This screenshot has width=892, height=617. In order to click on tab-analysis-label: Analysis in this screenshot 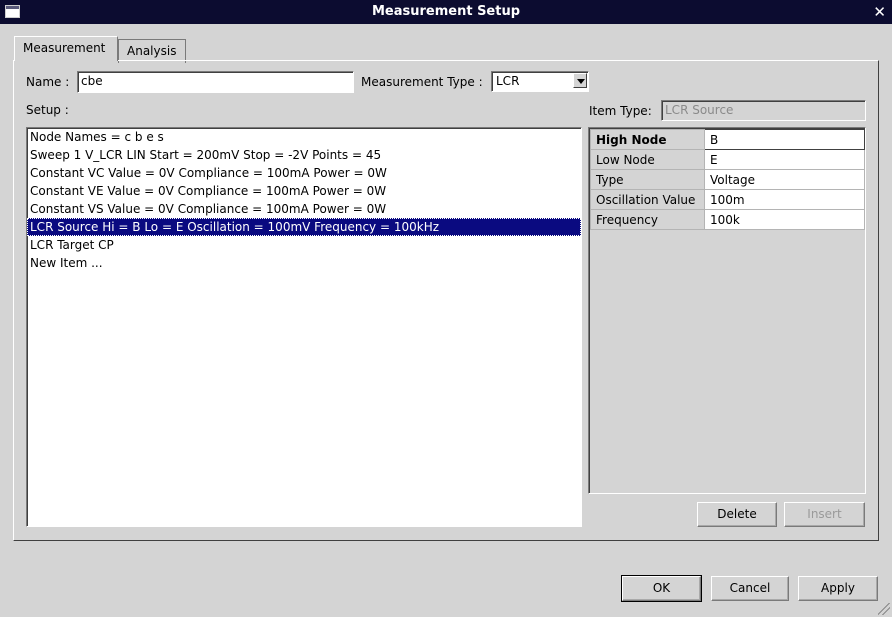, I will do `click(152, 51)`.